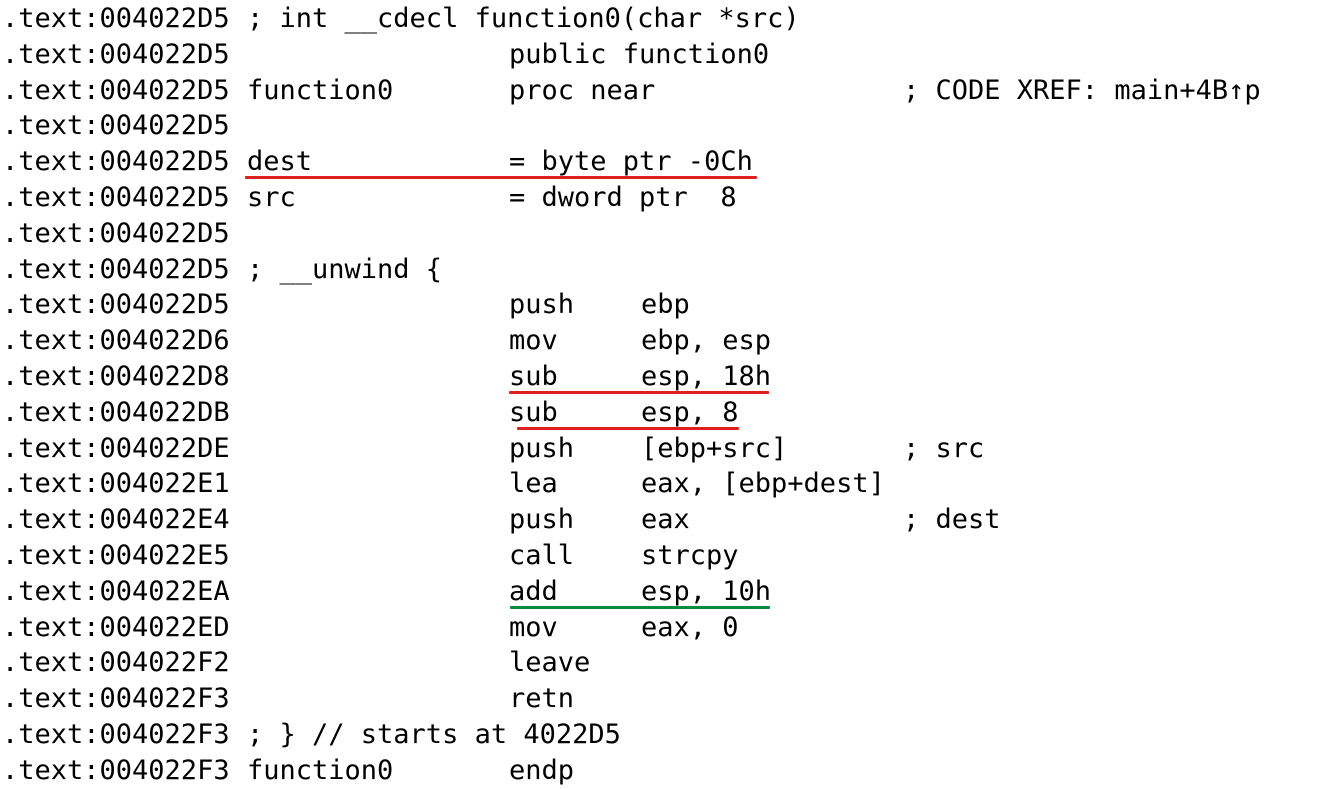 This screenshot has width=1320, height=789. Describe the element at coordinates (116, 376) in the screenshot. I see `line-address: .text:004022D8` at that location.